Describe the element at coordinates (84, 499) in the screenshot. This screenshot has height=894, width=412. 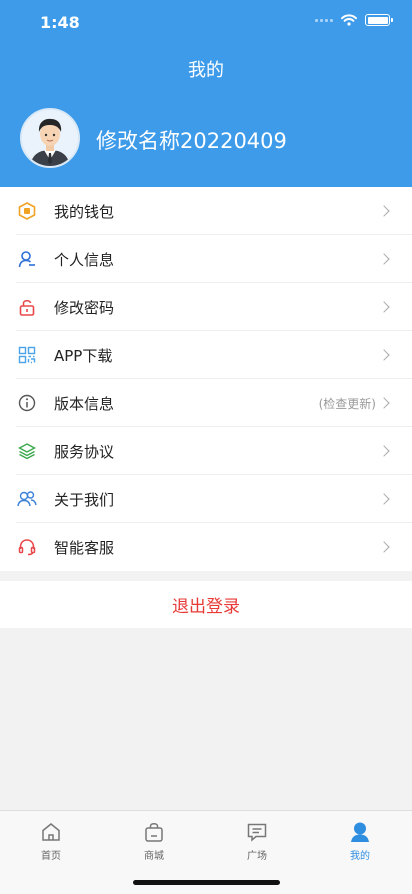
I see `menu-item-label: 关于我们` at that location.